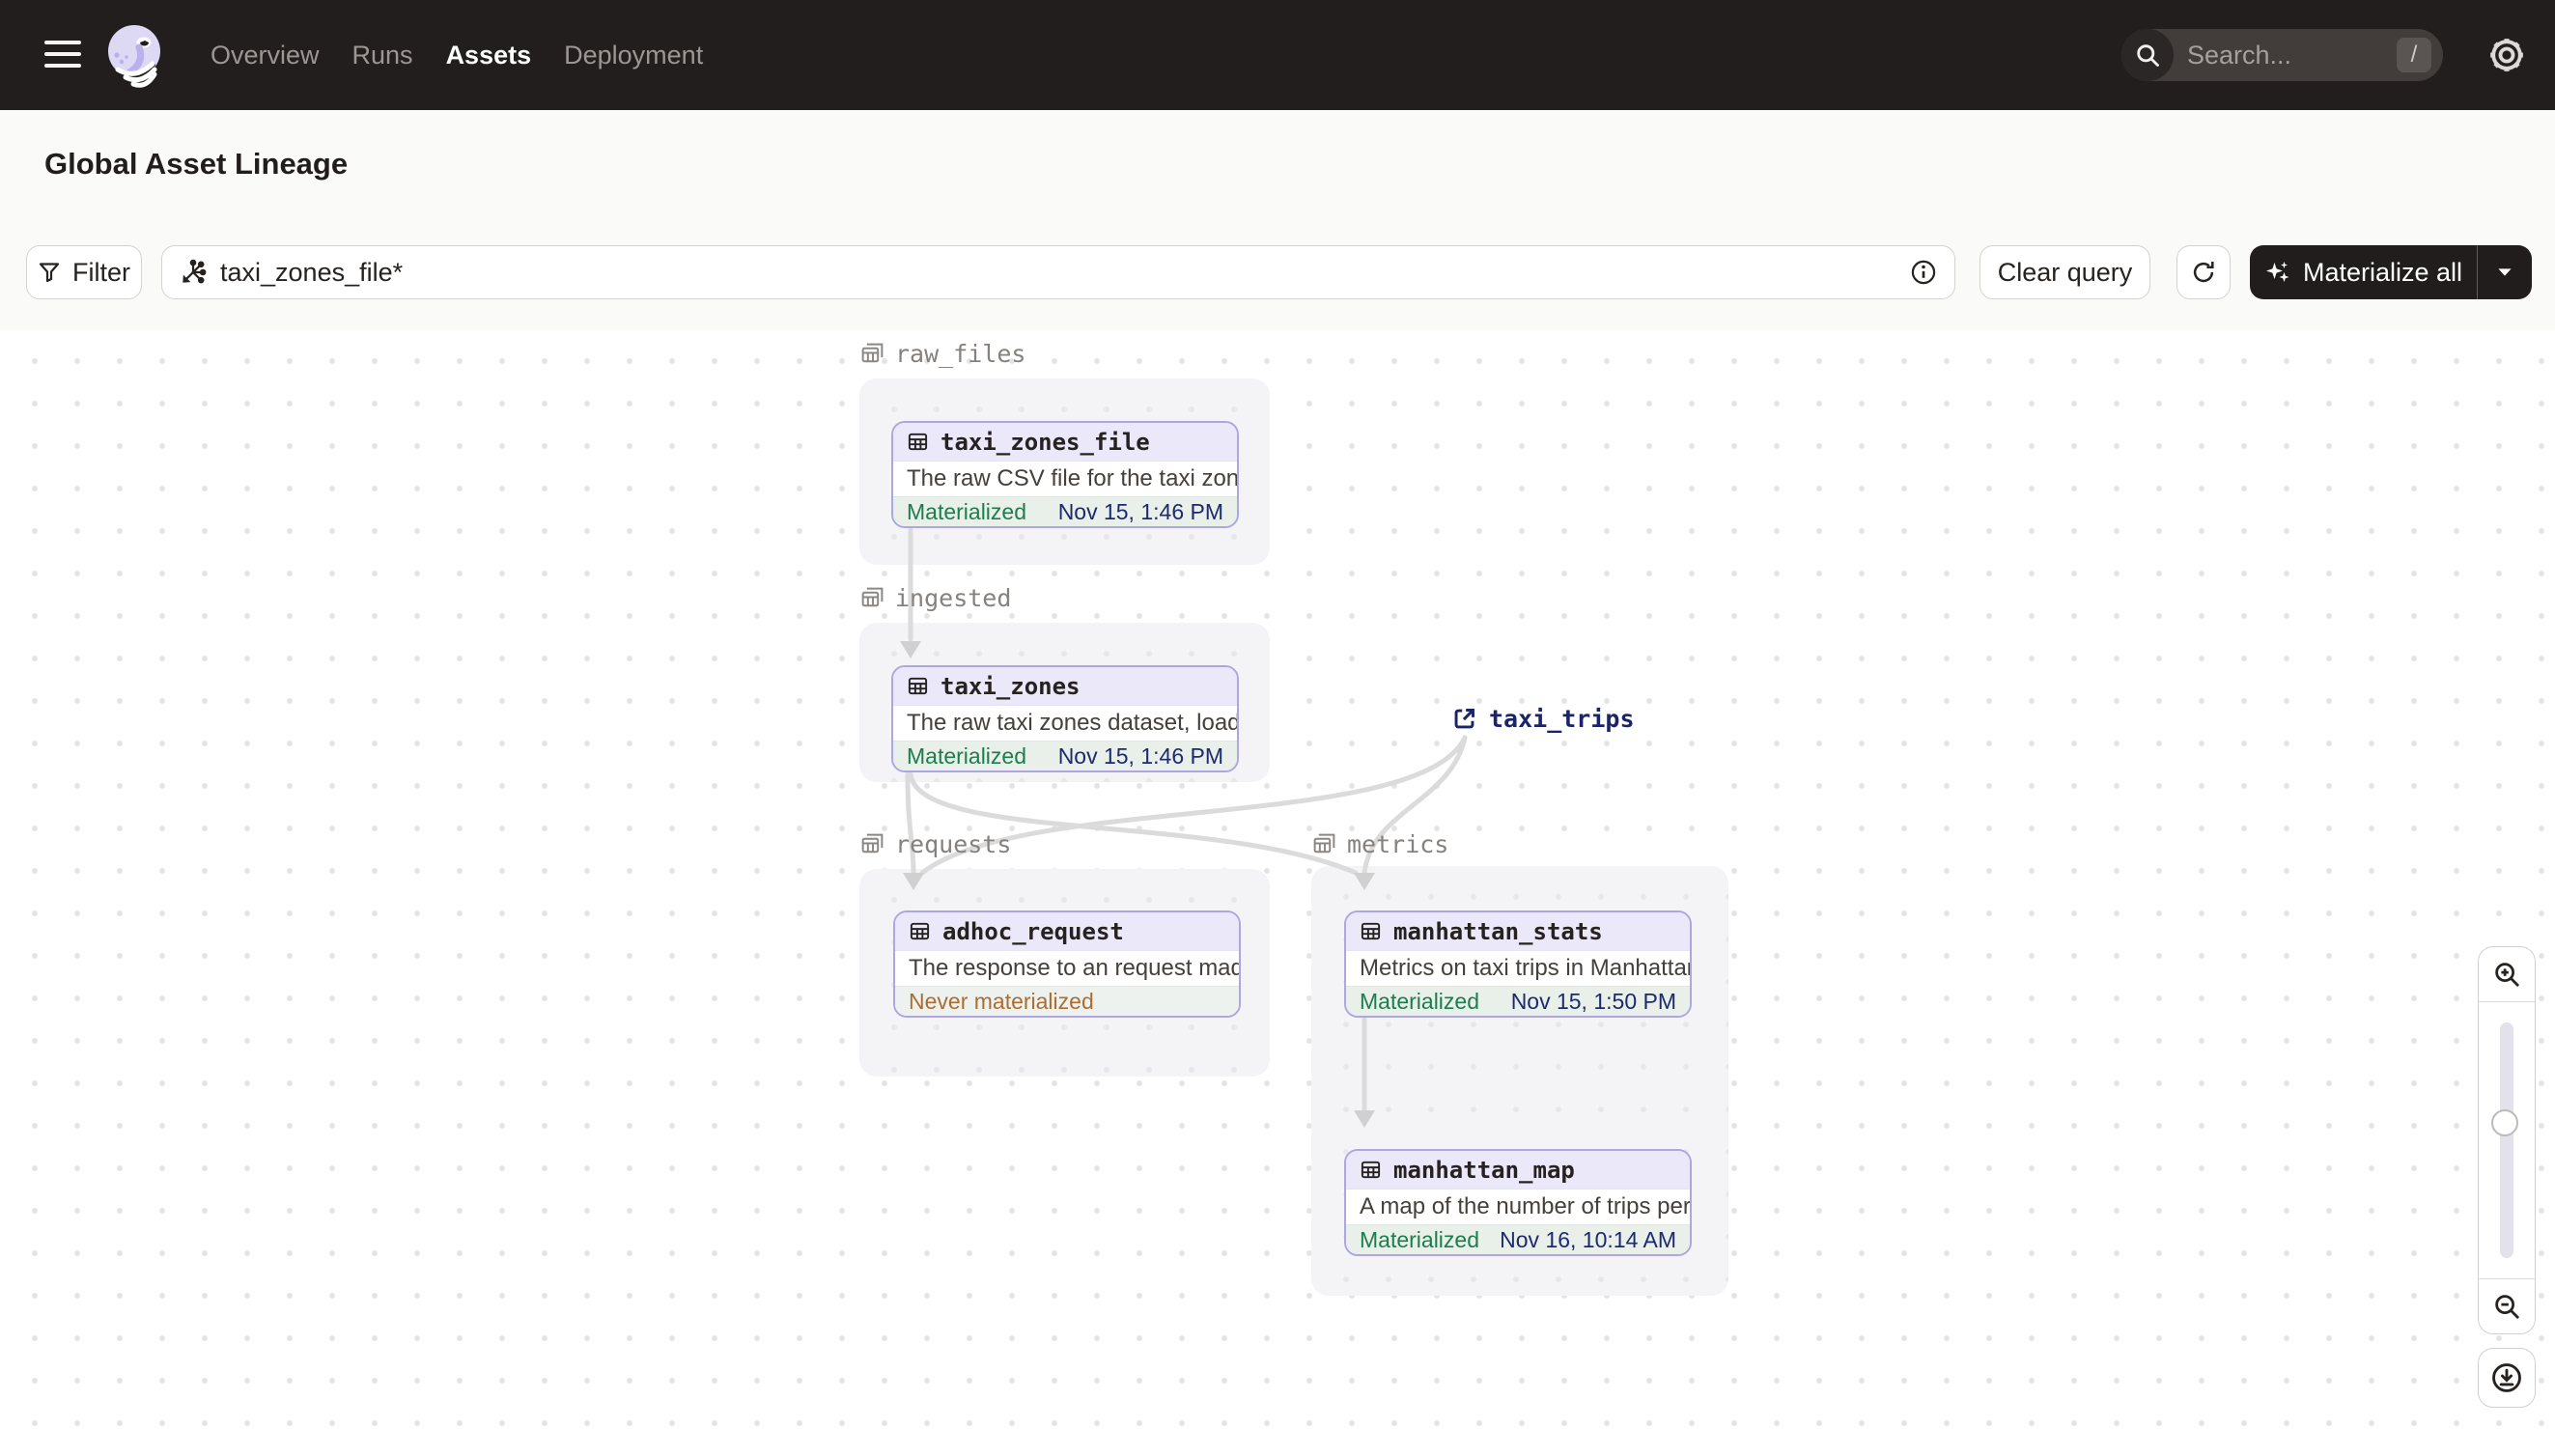 The image size is (2555, 1456). What do you see at coordinates (196, 164) in the screenshot?
I see `page-title: Global Asset Lineage` at bounding box center [196, 164].